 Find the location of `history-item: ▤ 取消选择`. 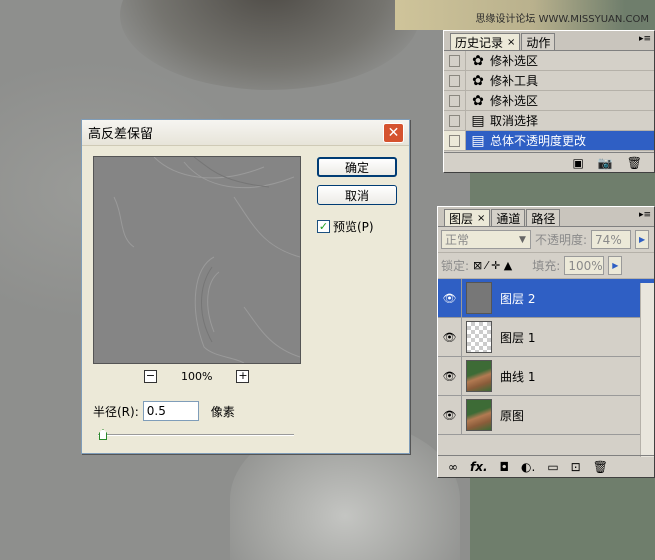

history-item: ▤ 取消选择 is located at coordinates (549, 121).